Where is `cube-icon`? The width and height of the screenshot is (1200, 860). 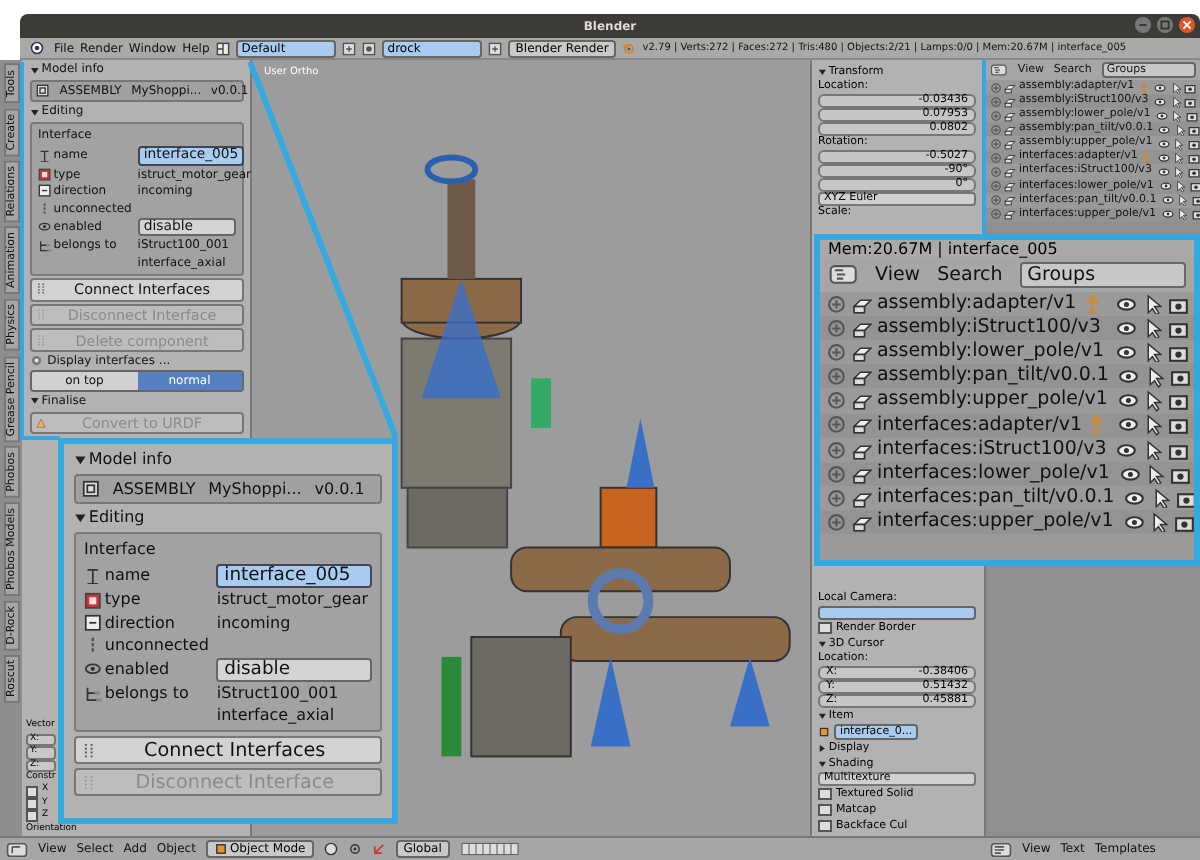
cube-icon is located at coordinates (91, 489).